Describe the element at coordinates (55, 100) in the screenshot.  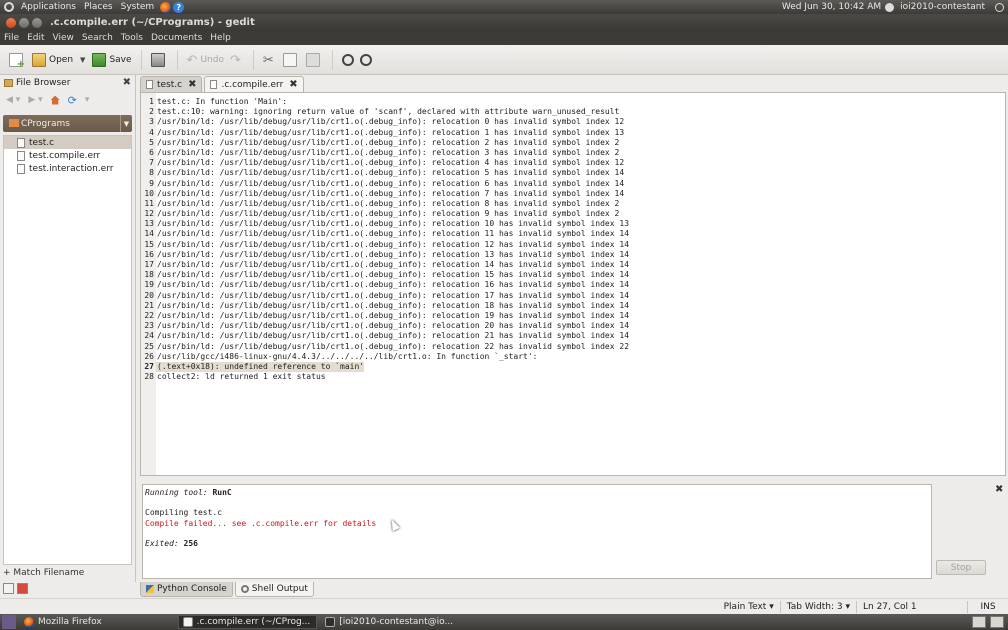
I see `home-icon` at that location.